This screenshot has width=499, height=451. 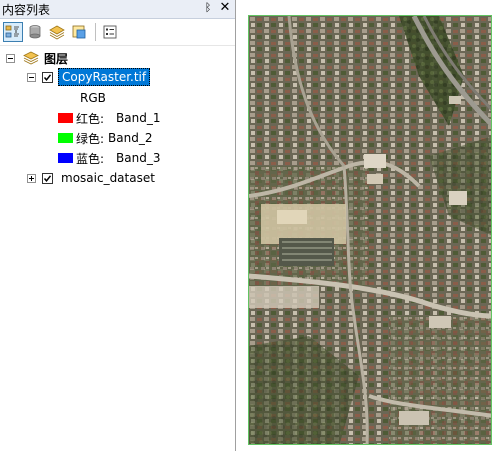 What do you see at coordinates (225, 7) in the screenshot?
I see `close-icon: ✕` at bounding box center [225, 7].